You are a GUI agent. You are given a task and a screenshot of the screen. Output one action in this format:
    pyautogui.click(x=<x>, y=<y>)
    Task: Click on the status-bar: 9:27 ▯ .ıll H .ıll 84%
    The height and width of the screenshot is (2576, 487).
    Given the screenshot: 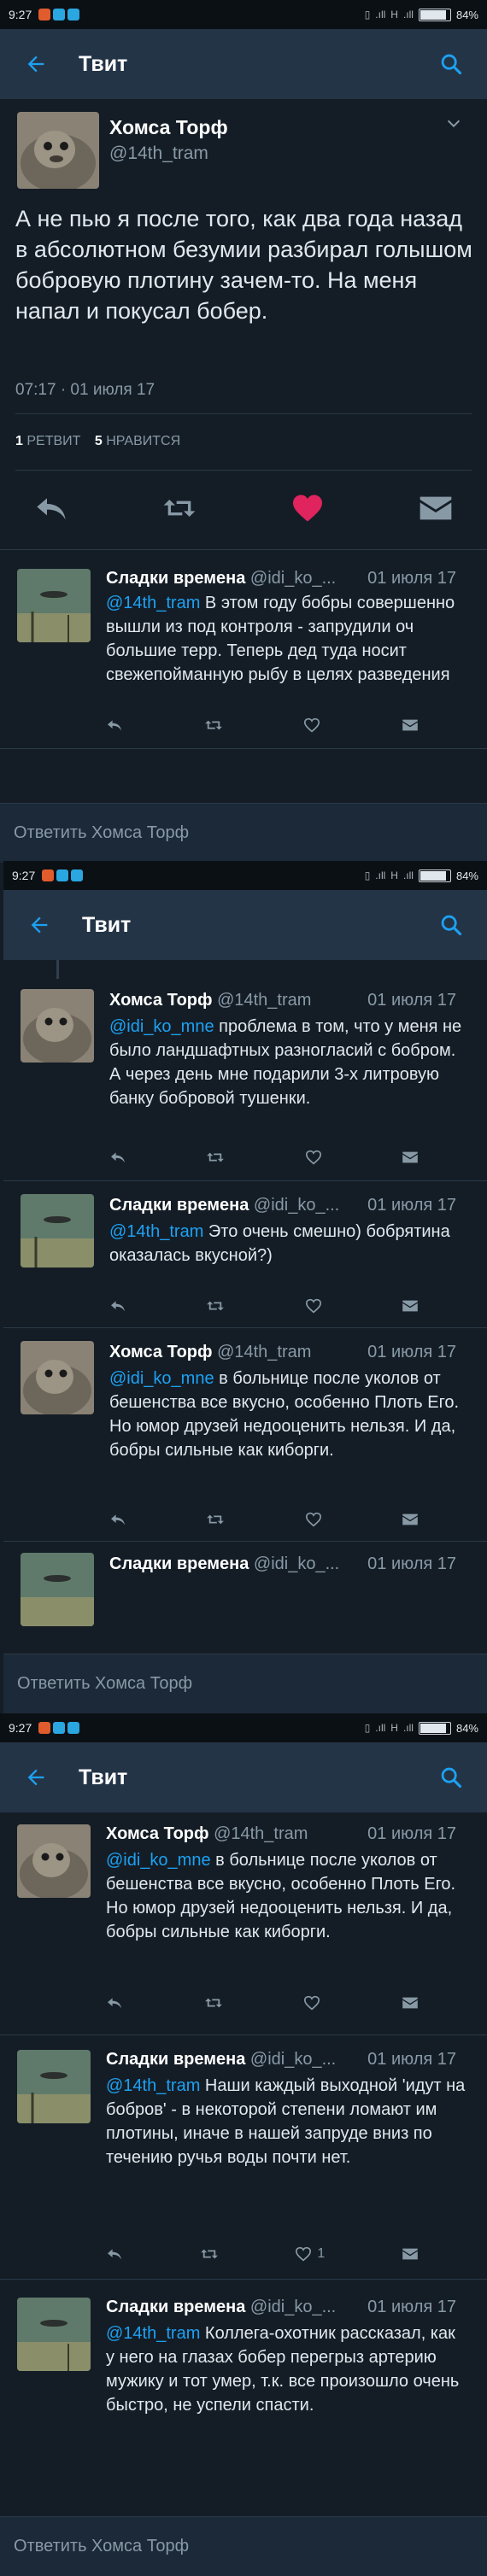 What is the action you would take?
    pyautogui.click(x=243, y=1727)
    